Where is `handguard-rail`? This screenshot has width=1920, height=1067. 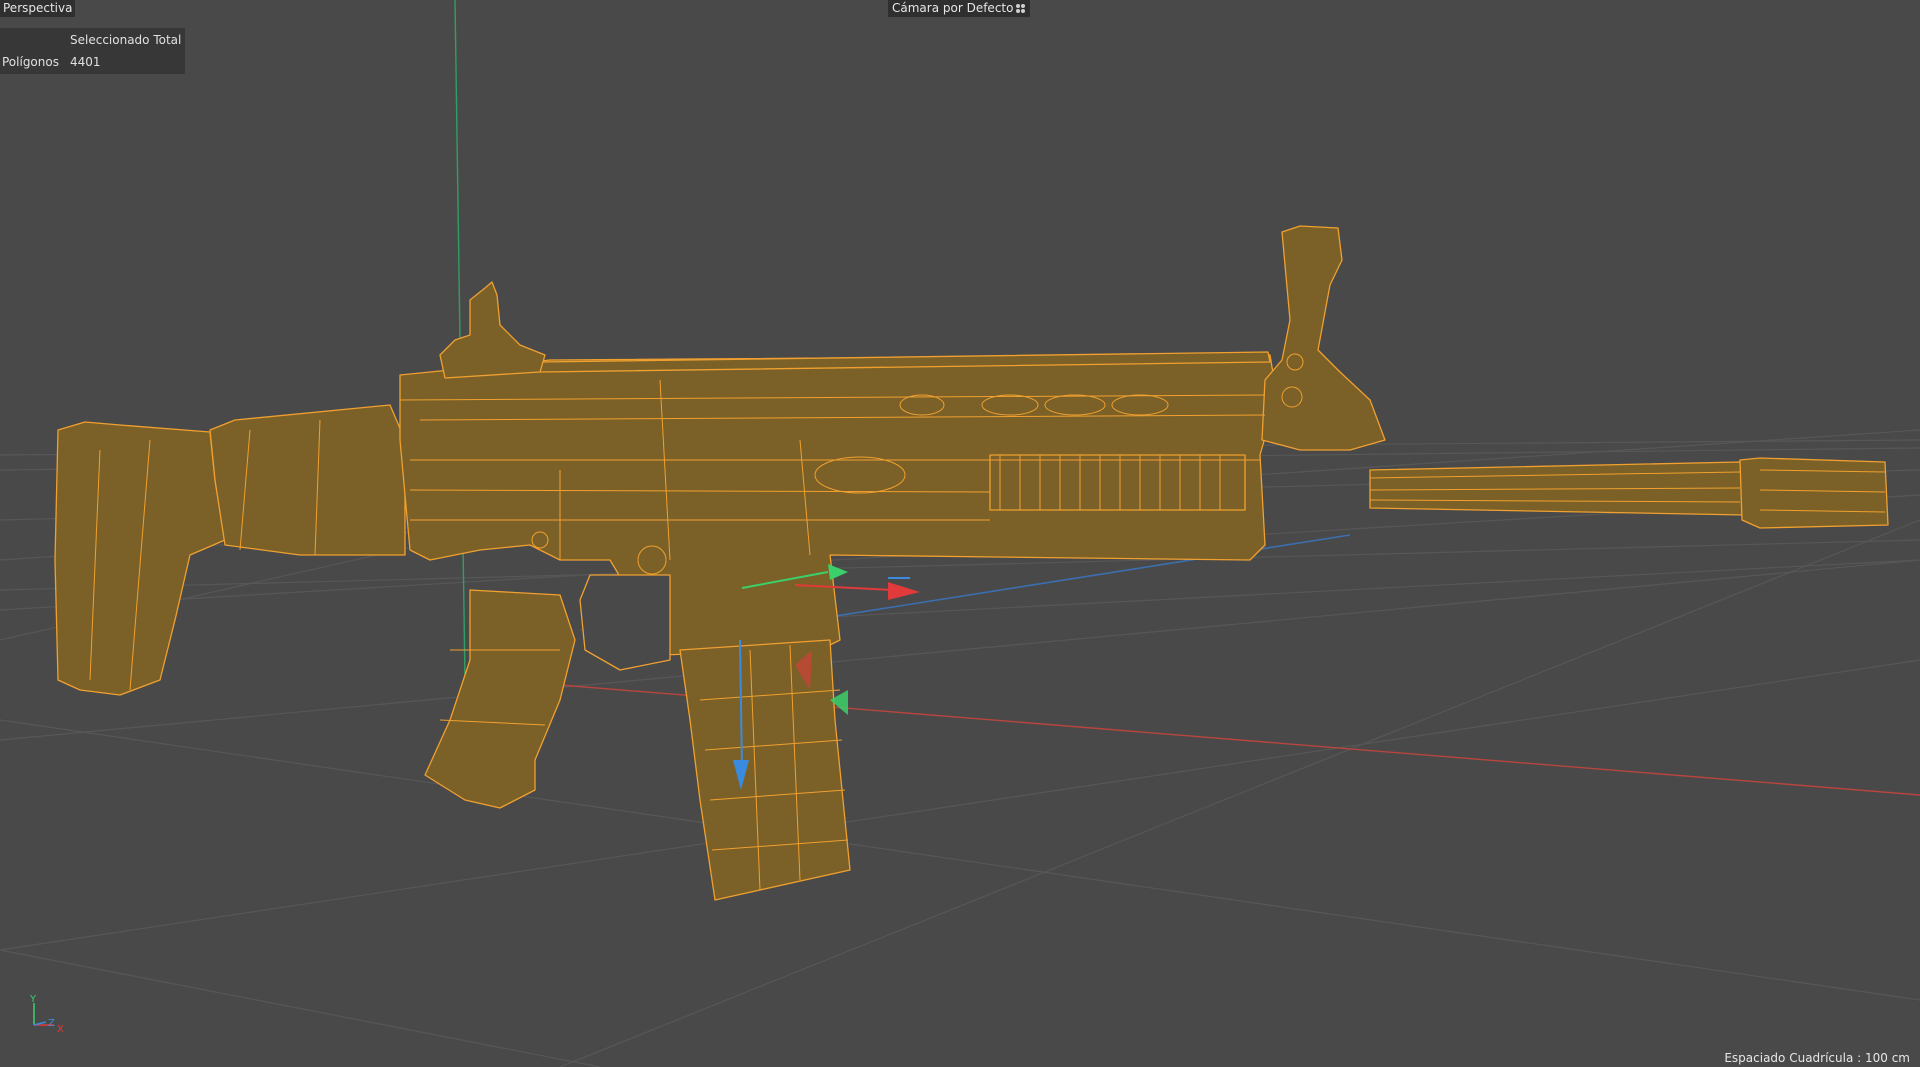
handguard-rail is located at coordinates (1117, 482).